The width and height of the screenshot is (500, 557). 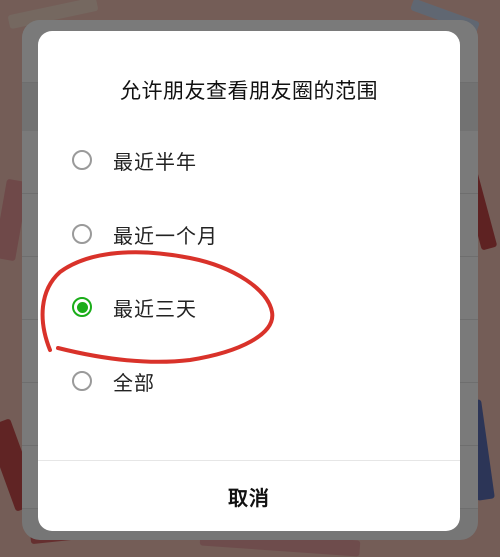 I want to click on option-one-month: 最近一个月, so click(x=145, y=234).